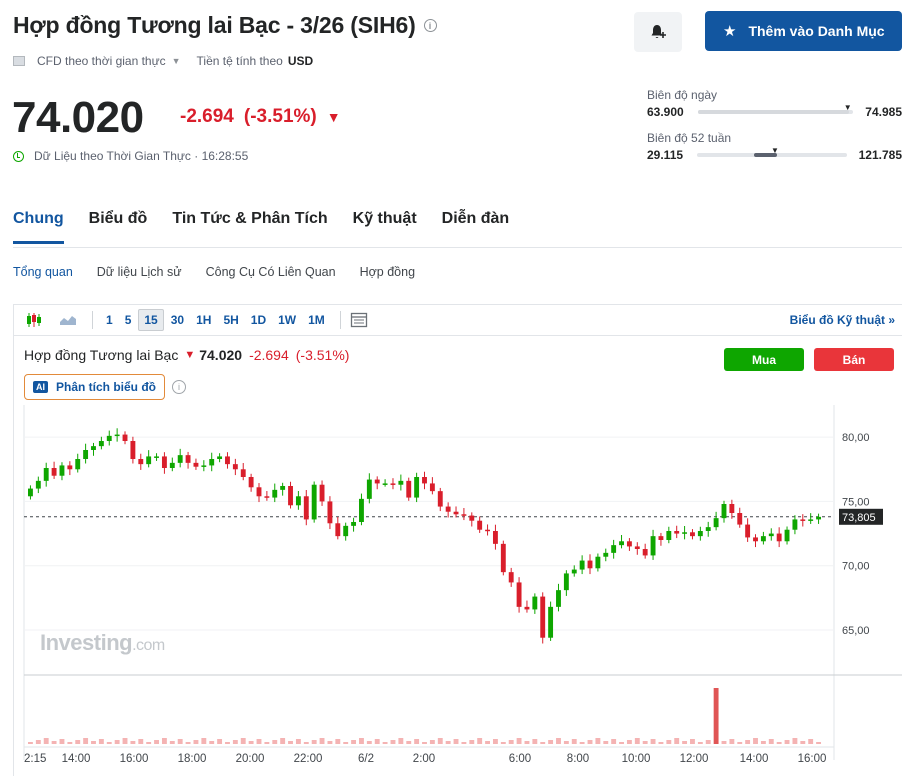 The width and height of the screenshot is (902, 776). I want to click on candlestick-icon, so click(34, 320).